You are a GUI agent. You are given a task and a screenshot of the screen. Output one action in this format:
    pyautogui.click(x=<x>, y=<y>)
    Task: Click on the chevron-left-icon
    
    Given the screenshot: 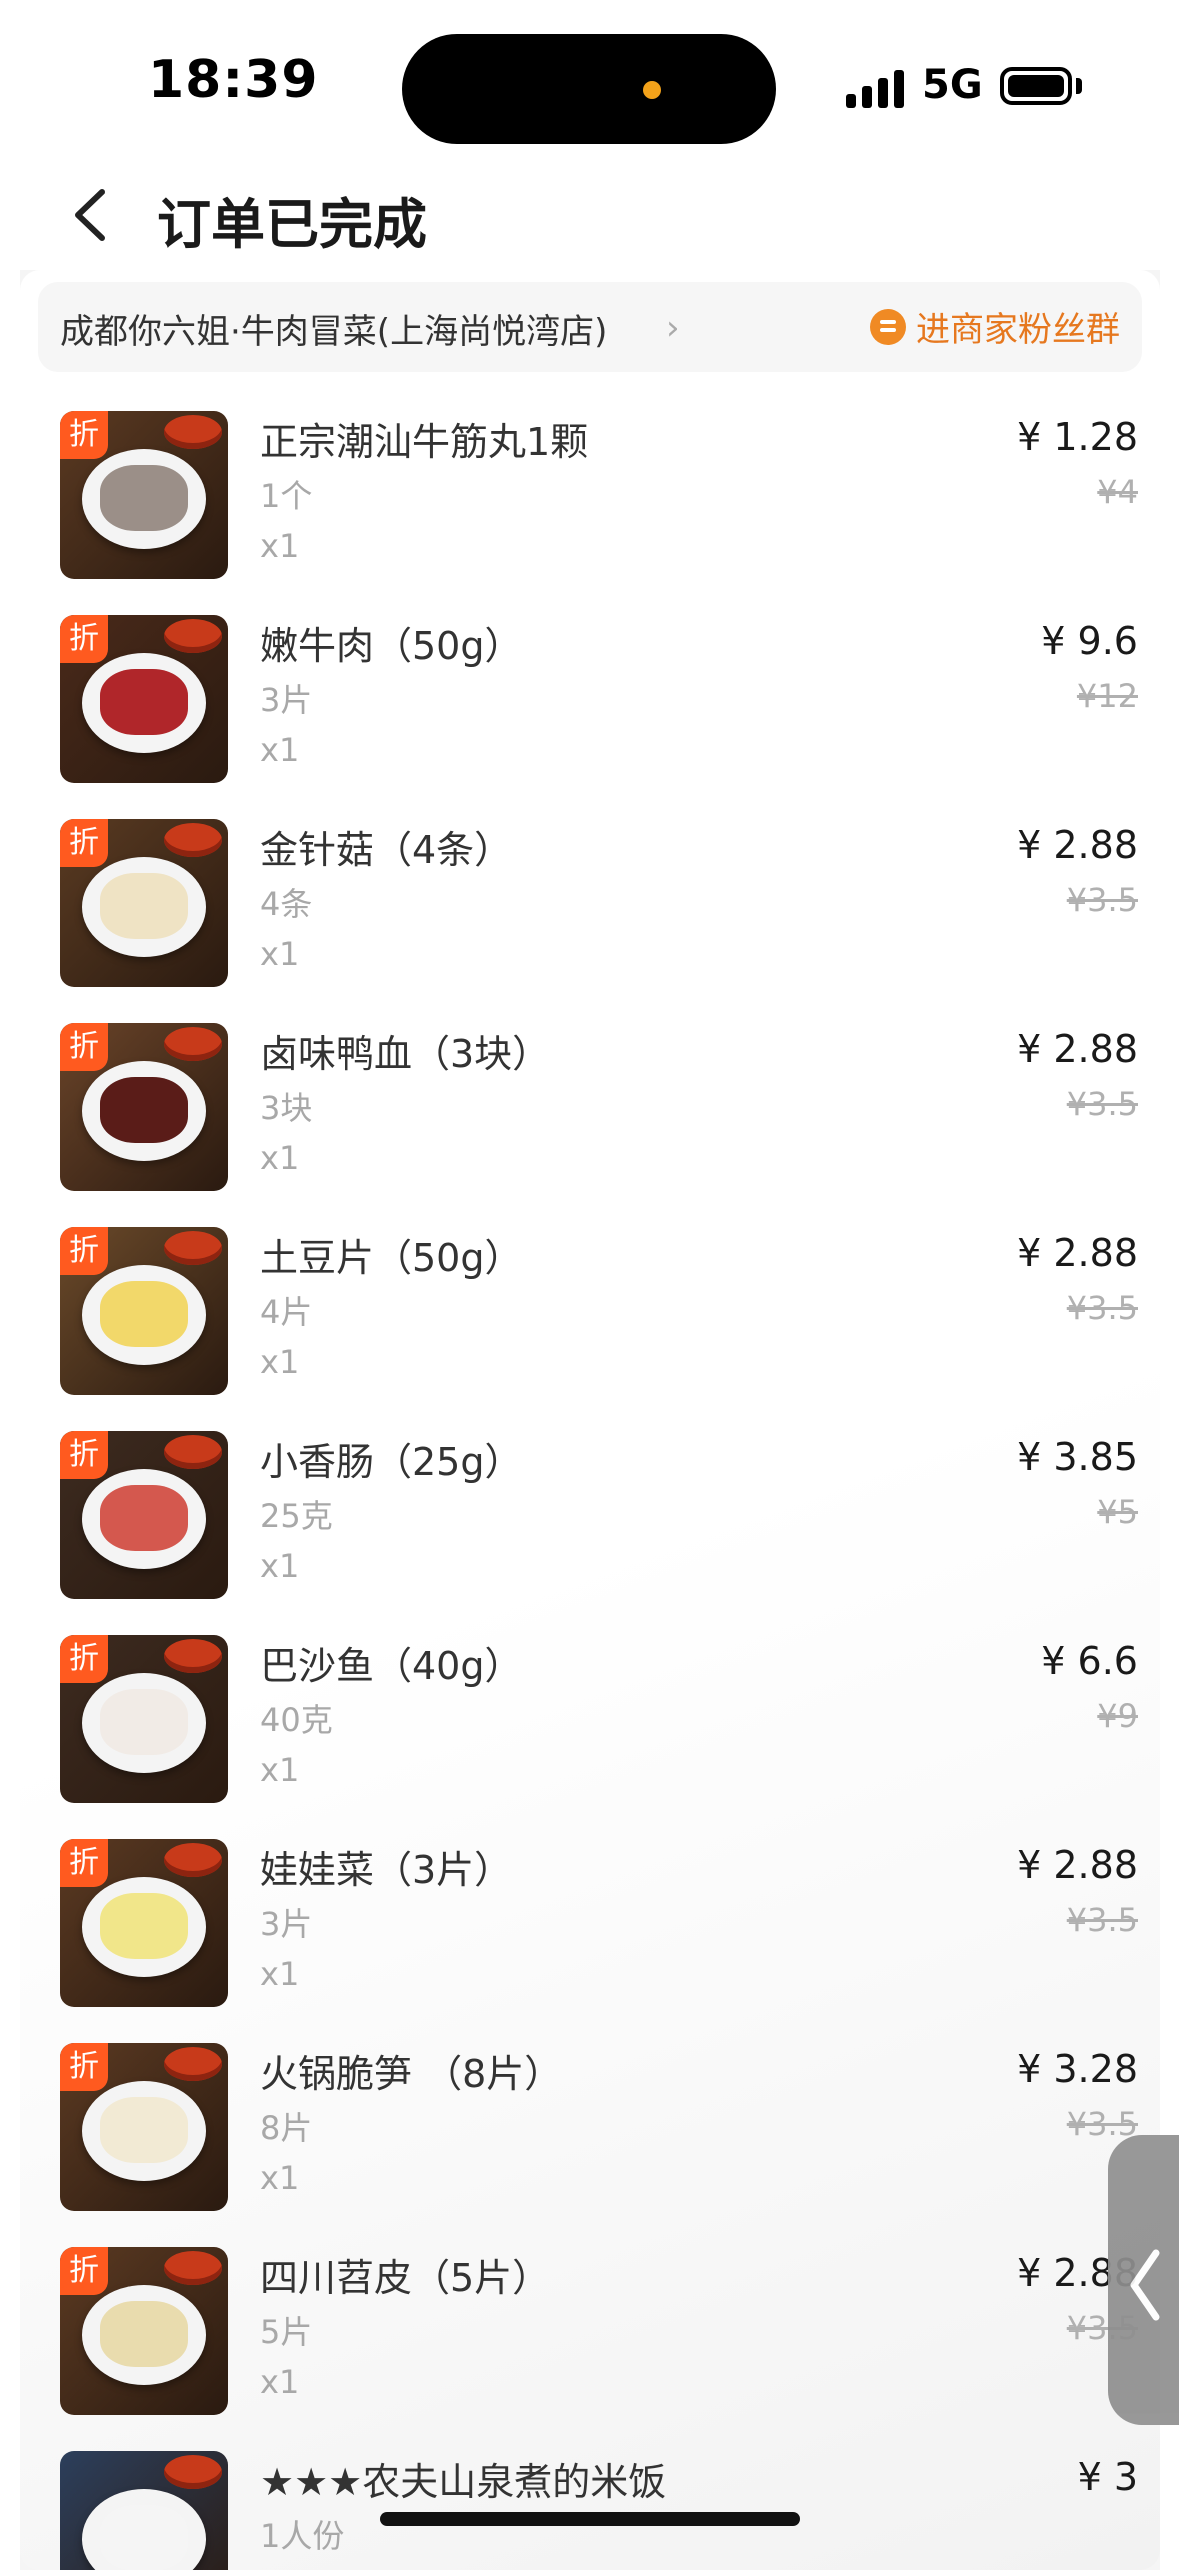 What is the action you would take?
    pyautogui.click(x=1145, y=2285)
    